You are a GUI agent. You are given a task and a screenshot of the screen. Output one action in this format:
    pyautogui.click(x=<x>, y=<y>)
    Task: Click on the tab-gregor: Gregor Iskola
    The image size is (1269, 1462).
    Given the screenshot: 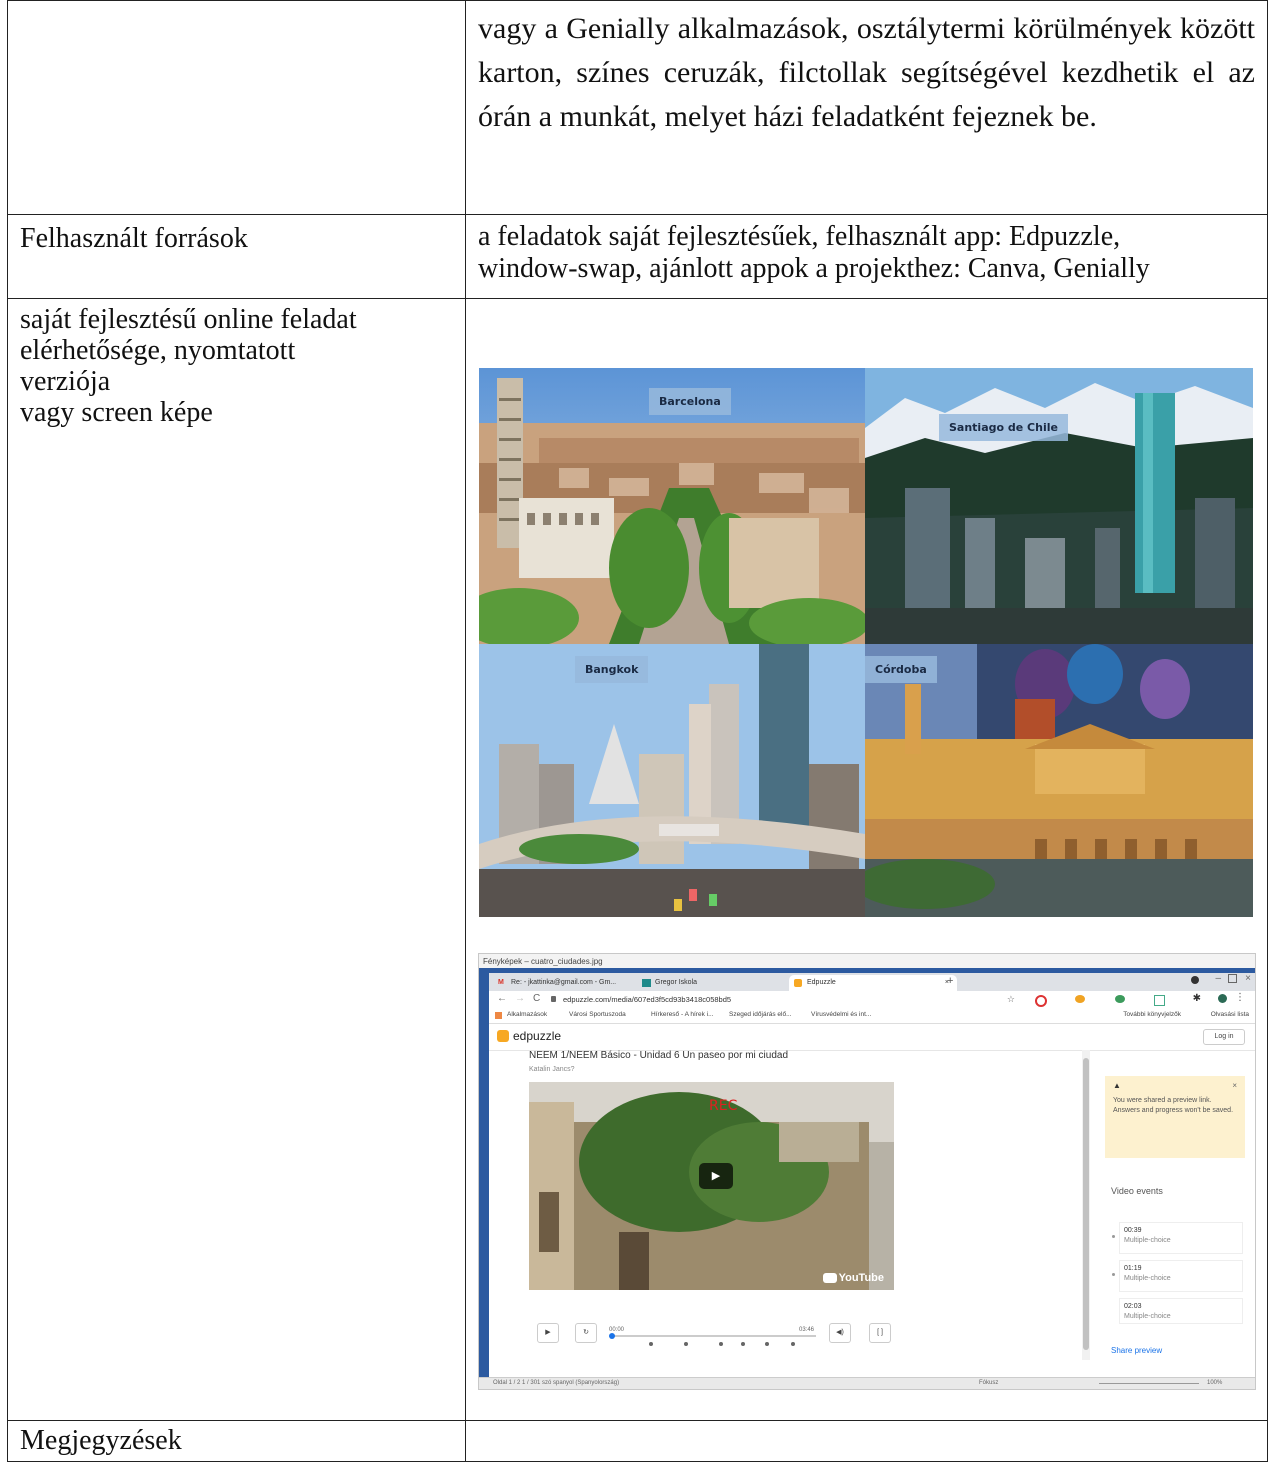 What is the action you would take?
    pyautogui.click(x=716, y=983)
    